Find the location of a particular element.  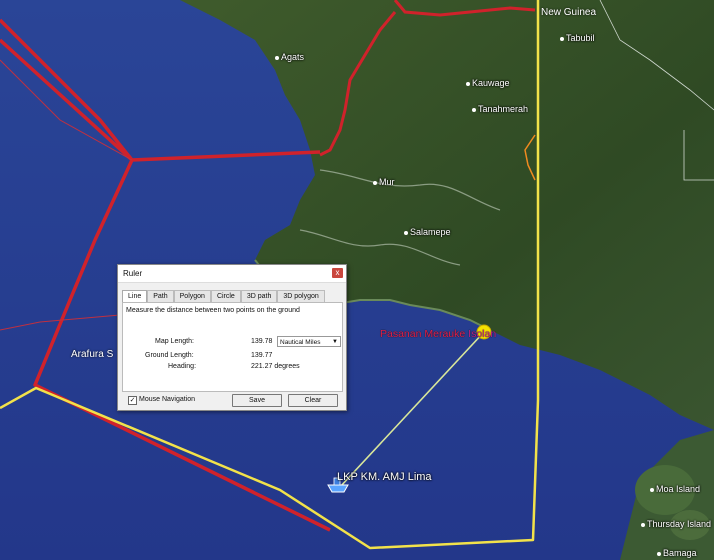

tab-polygon: Polygon is located at coordinates (192, 296).